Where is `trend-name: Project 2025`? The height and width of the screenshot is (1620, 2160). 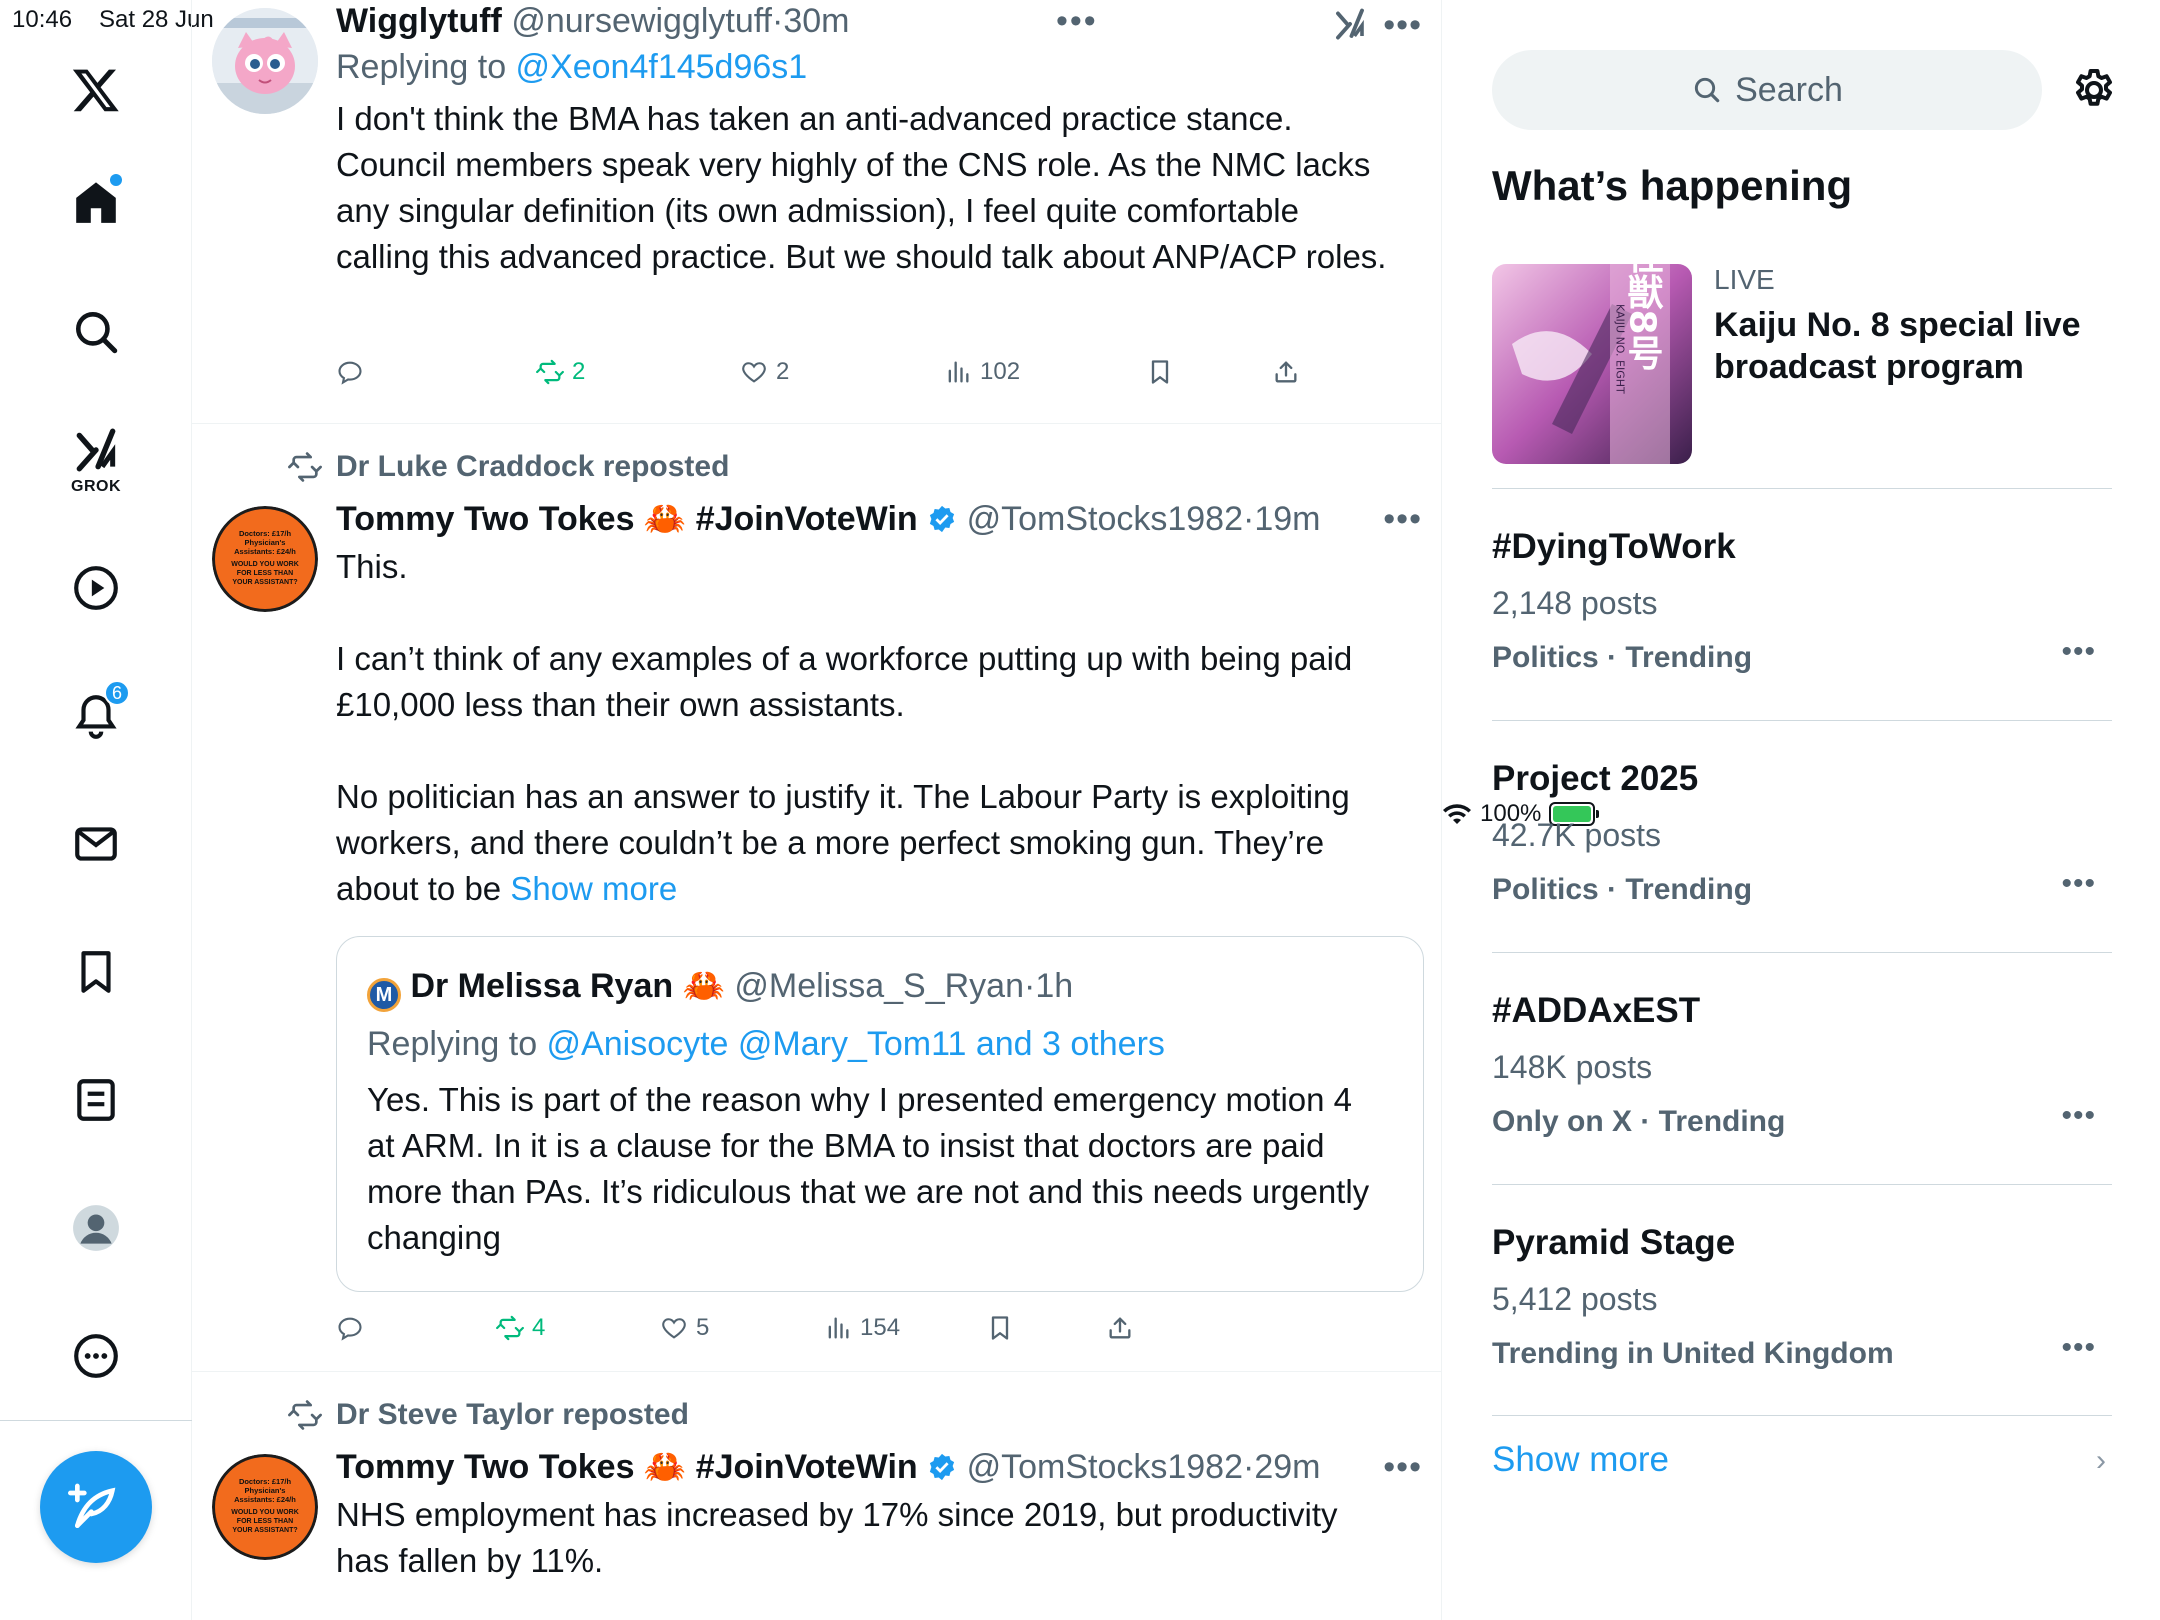 trend-name: Project 2025 is located at coordinates (1595, 778).